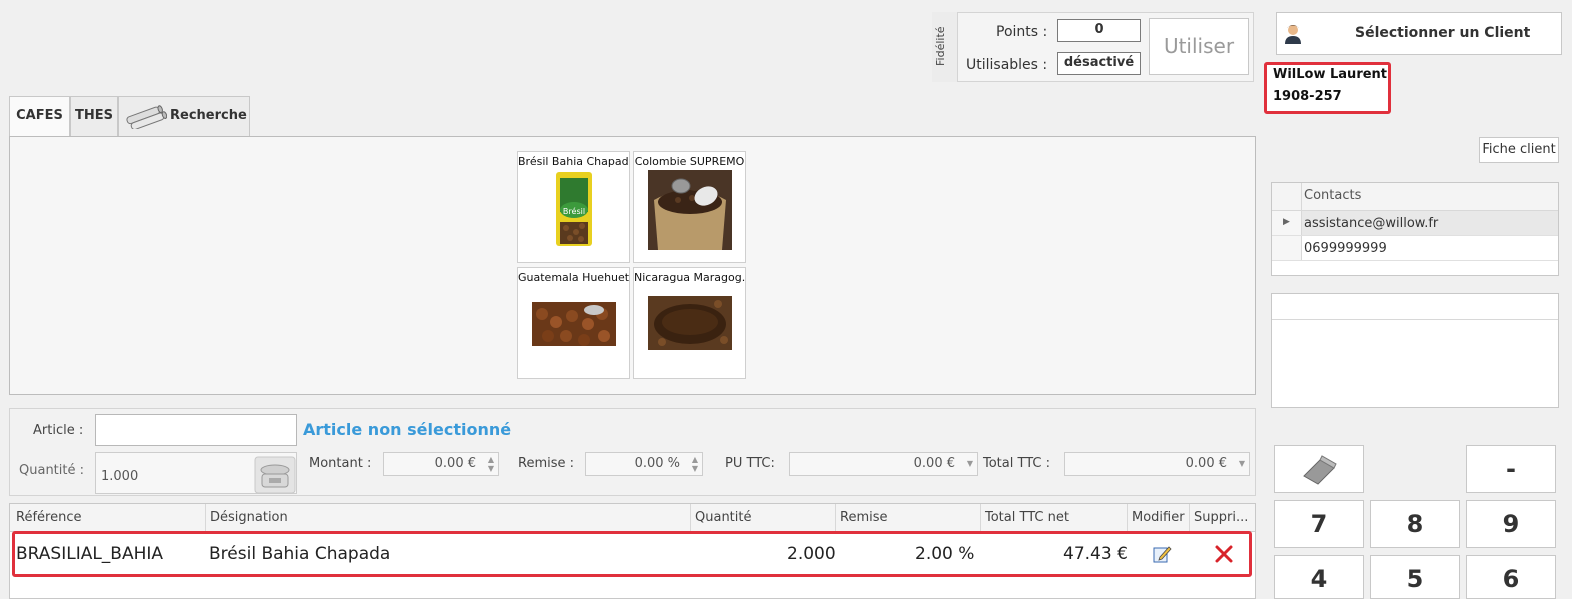 The height and width of the screenshot is (599, 1572). What do you see at coordinates (1511, 469) in the screenshot?
I see `minus-key: -` at bounding box center [1511, 469].